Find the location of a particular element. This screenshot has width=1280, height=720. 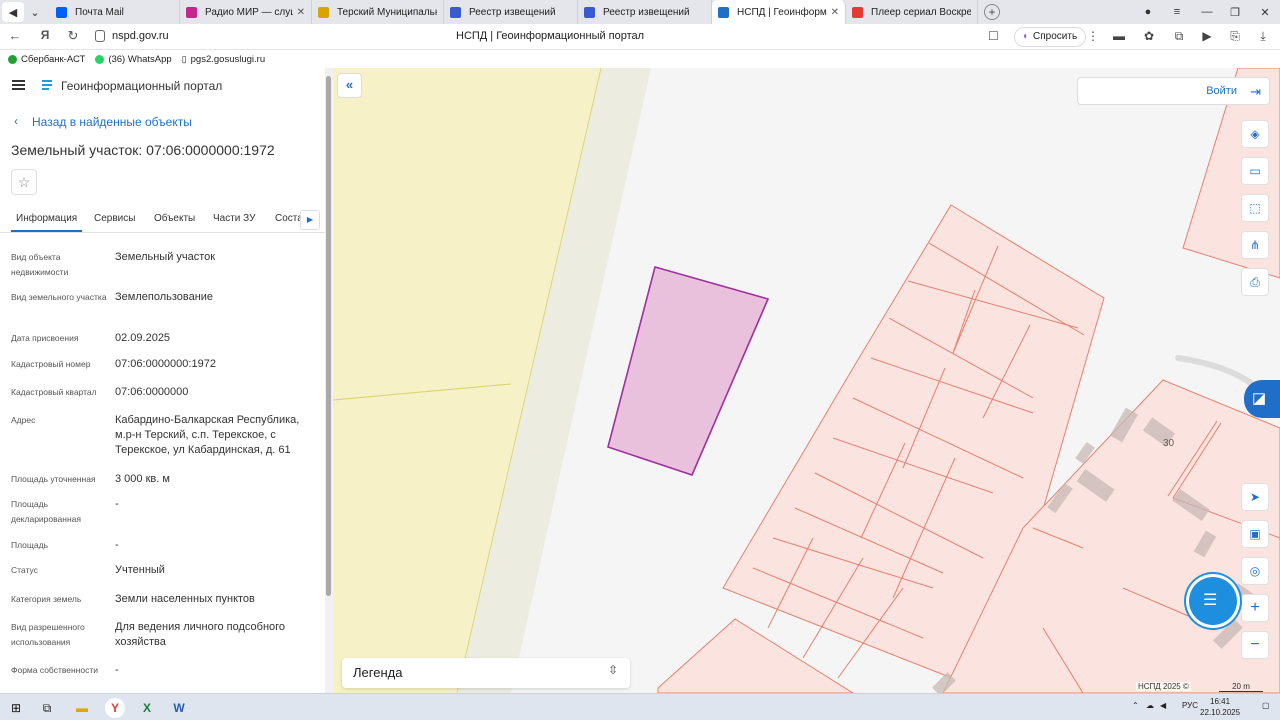

field-label: Кадастровый номер is located at coordinates (51, 364).